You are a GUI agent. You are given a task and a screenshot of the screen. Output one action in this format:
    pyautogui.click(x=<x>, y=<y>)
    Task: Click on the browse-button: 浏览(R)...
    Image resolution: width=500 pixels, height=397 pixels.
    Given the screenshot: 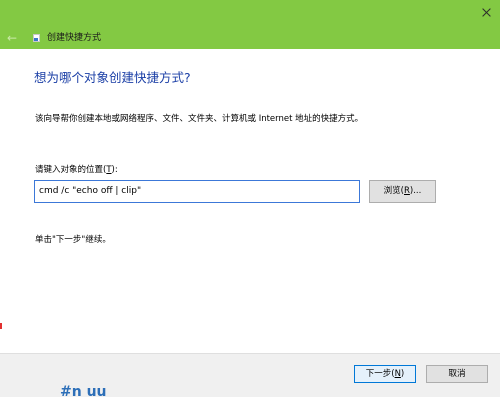 What is the action you would take?
    pyautogui.click(x=402, y=191)
    